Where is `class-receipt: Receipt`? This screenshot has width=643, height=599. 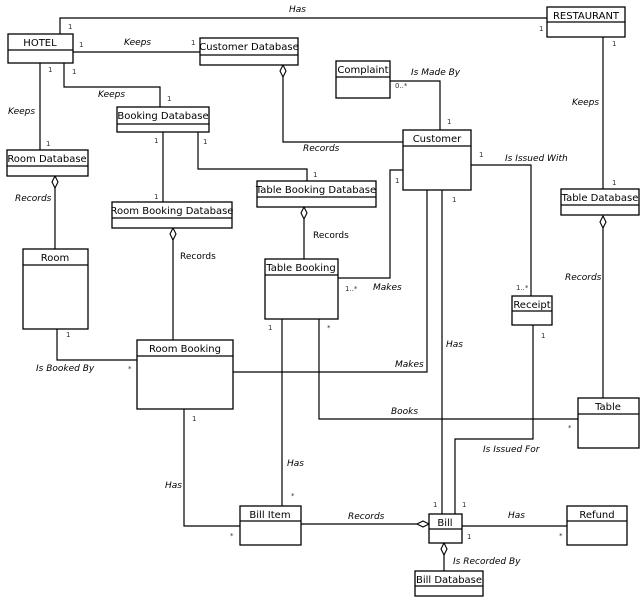
class-receipt: Receipt is located at coordinates (532, 310).